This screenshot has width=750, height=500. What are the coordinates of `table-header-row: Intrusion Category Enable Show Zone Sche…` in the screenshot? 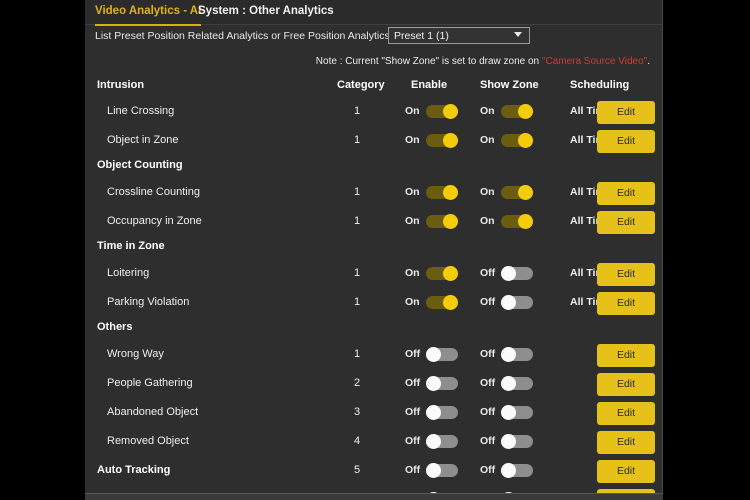 It's located at (373, 88).